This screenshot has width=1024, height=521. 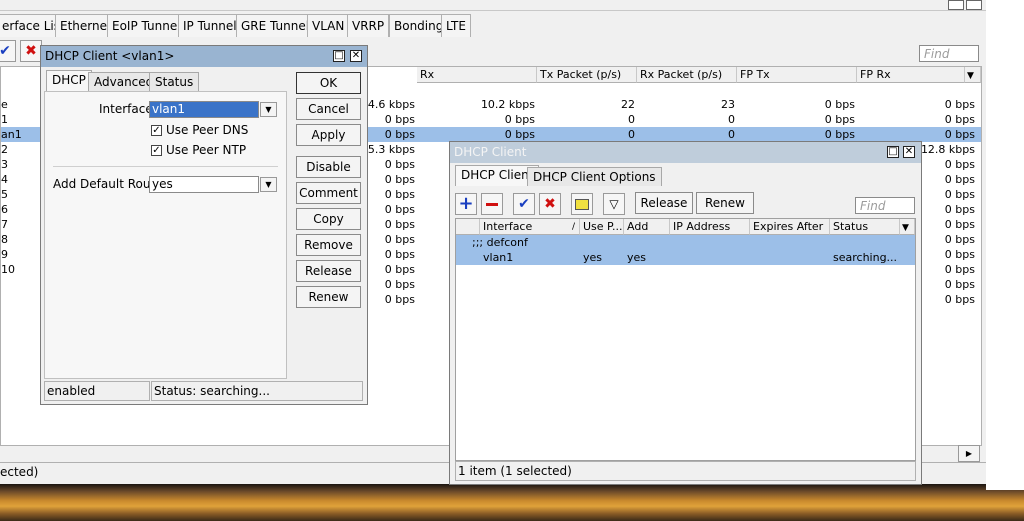 What do you see at coordinates (204, 184) in the screenshot?
I see `add-default-route-select: yes` at bounding box center [204, 184].